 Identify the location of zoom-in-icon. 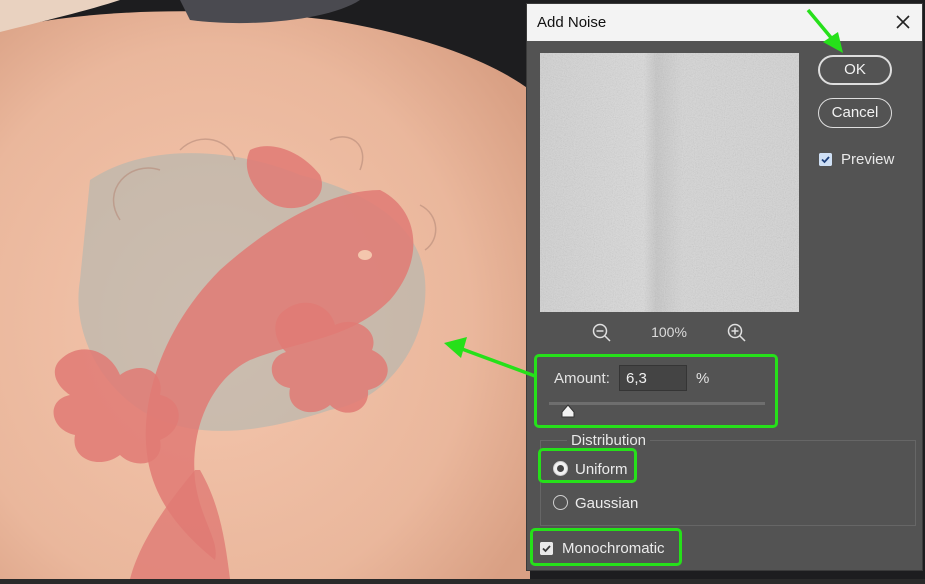
(736, 332).